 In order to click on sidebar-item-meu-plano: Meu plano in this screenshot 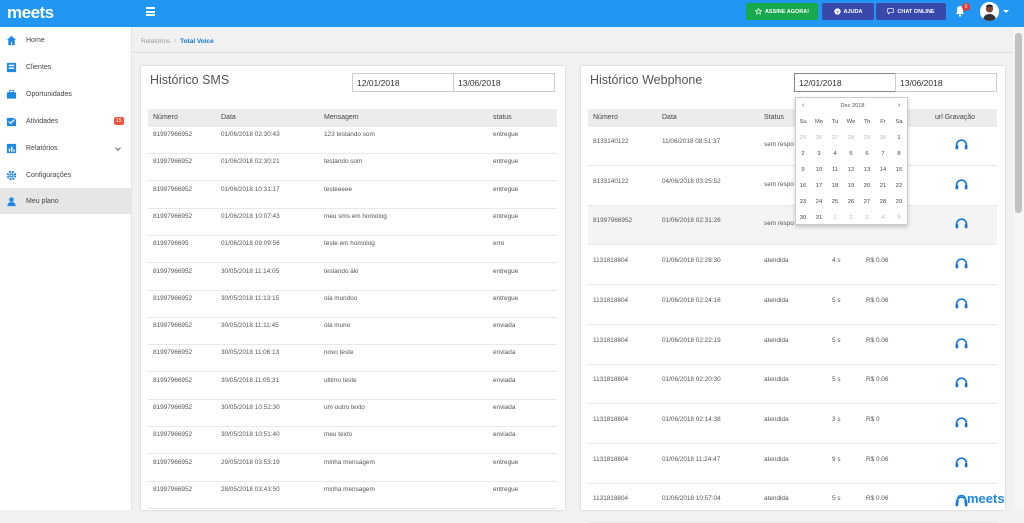, I will do `click(66, 201)`.